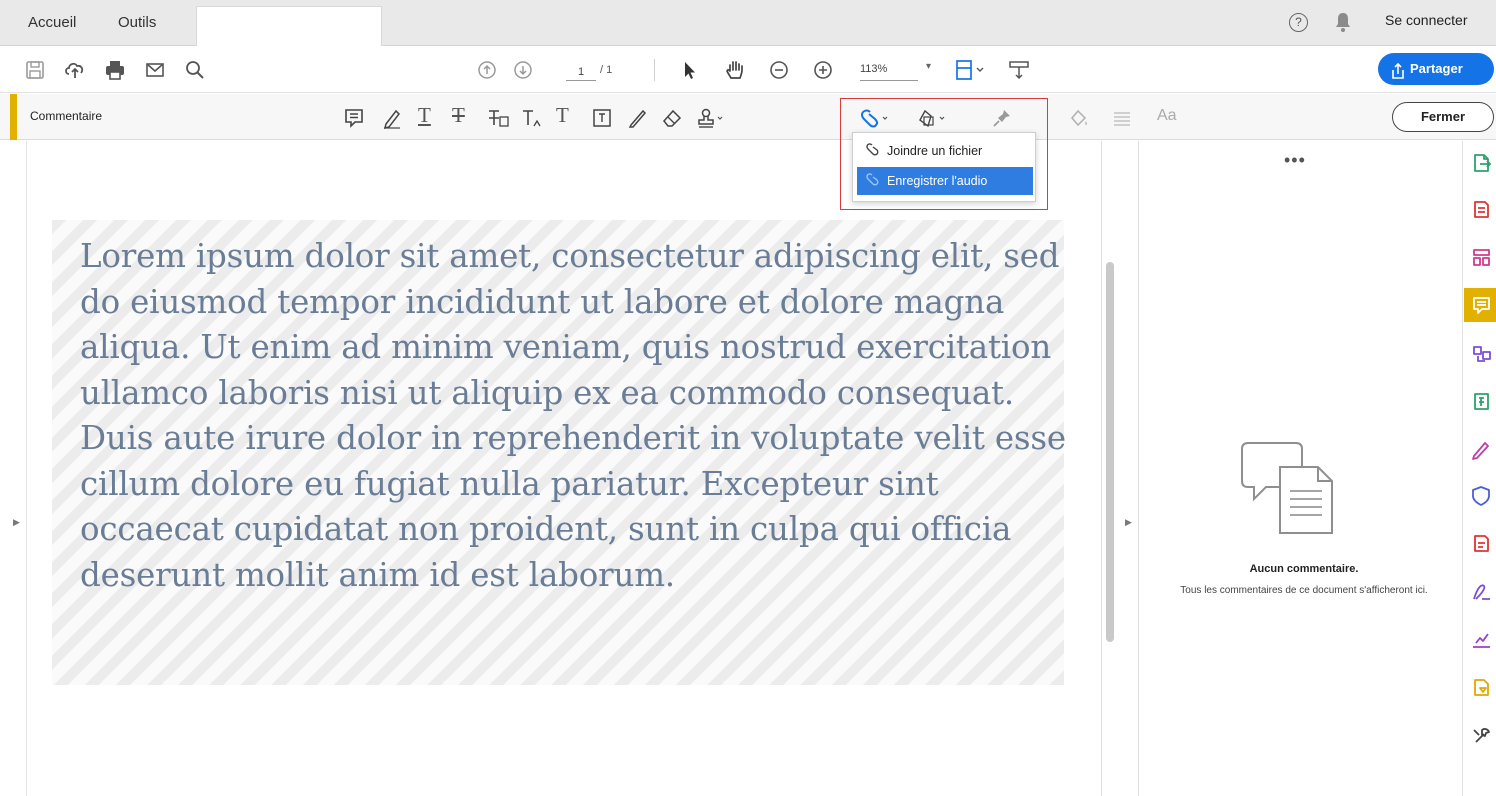 The image size is (1496, 796). I want to click on text-properties-label: Aa, so click(1167, 116).